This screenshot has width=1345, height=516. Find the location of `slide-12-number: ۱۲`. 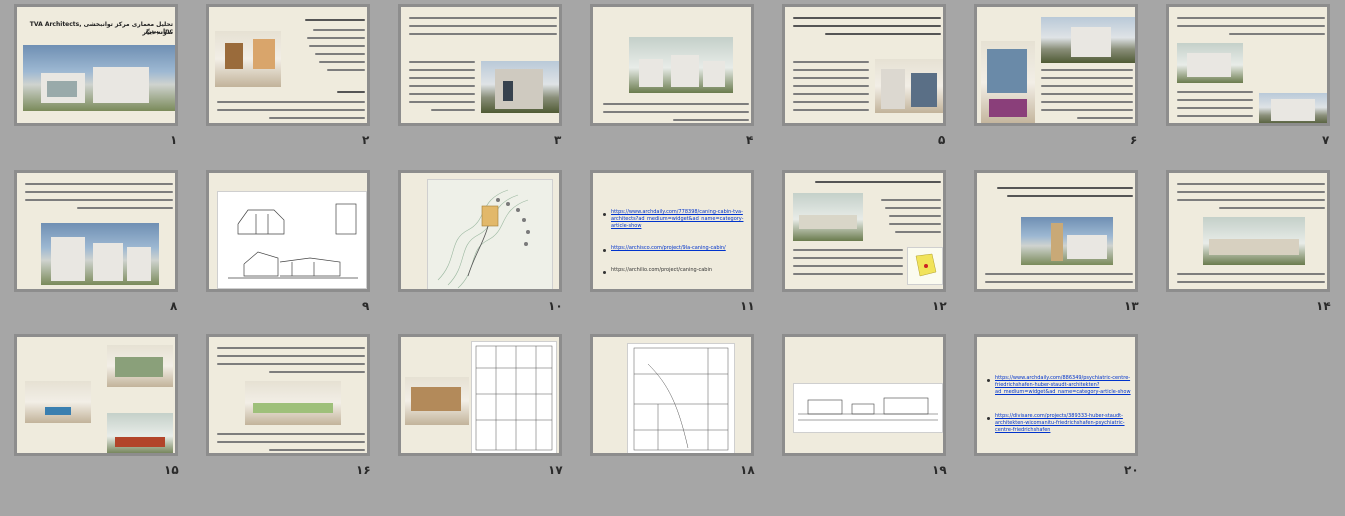

slide-12-number: ۱۲ is located at coordinates (939, 306).